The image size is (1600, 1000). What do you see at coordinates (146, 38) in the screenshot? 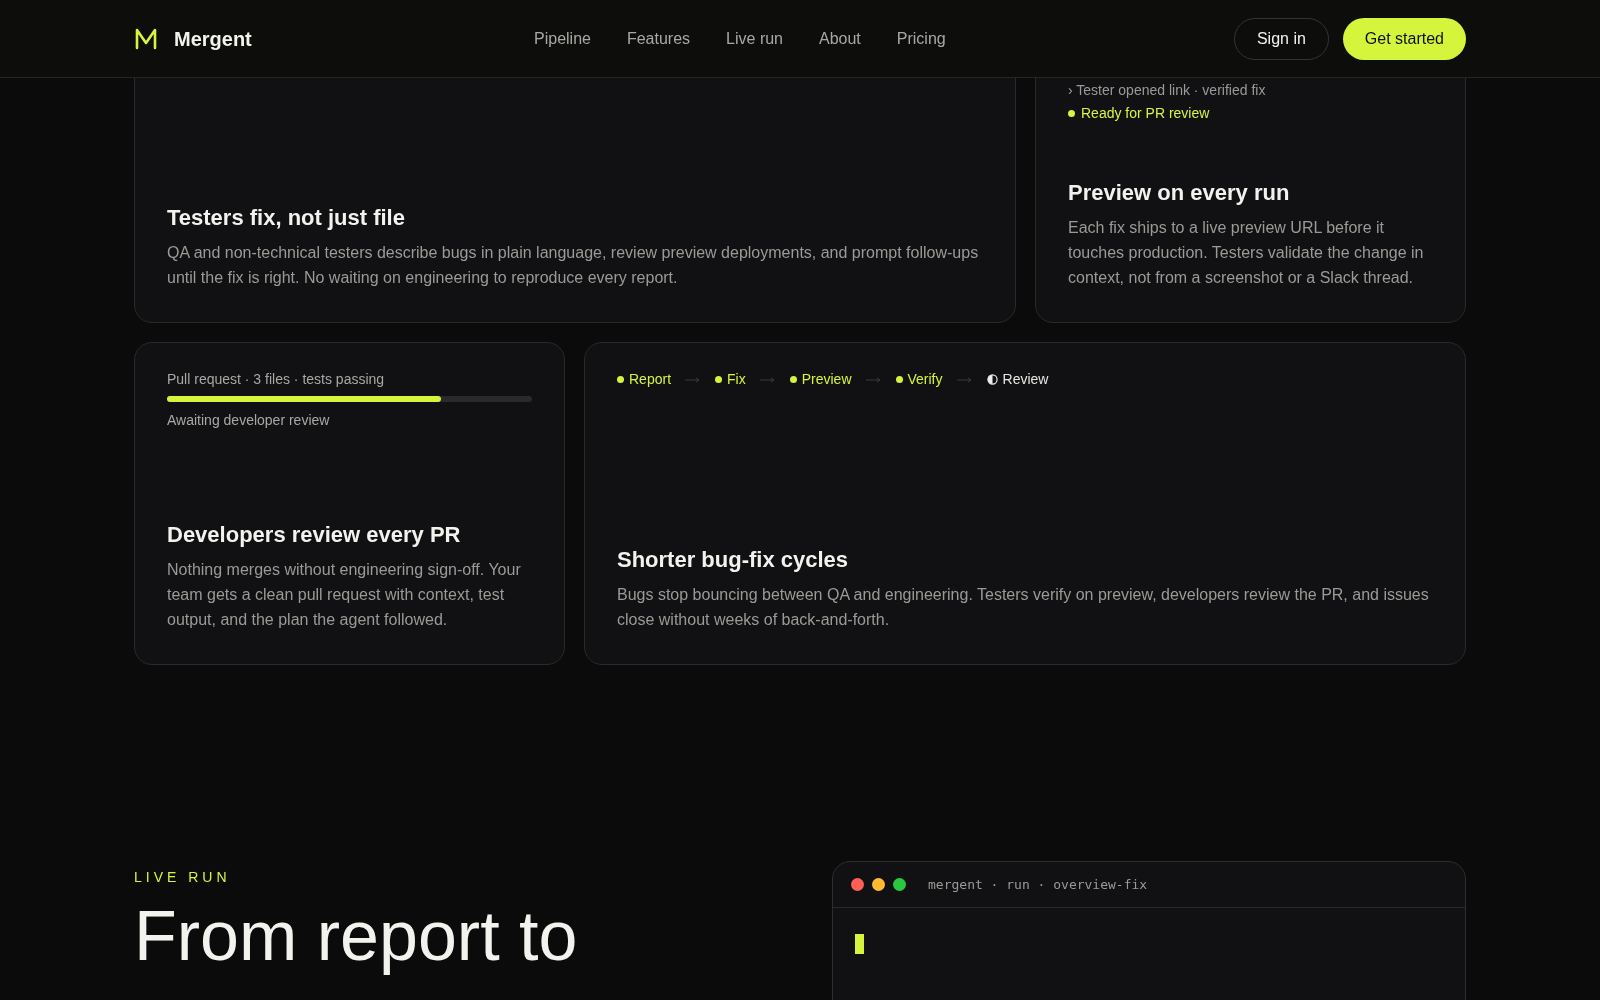
I see `logo-icon` at bounding box center [146, 38].